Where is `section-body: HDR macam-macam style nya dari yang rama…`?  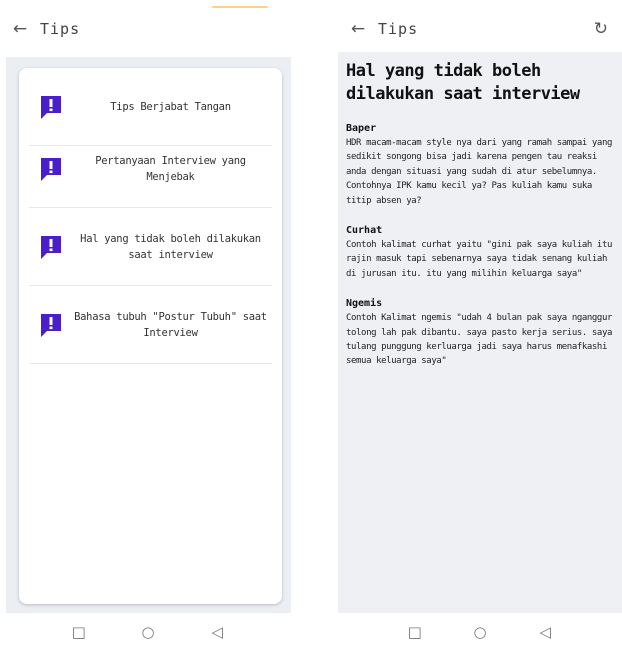
section-body: HDR macam-macam style nya dari yang rama… is located at coordinates (479, 172).